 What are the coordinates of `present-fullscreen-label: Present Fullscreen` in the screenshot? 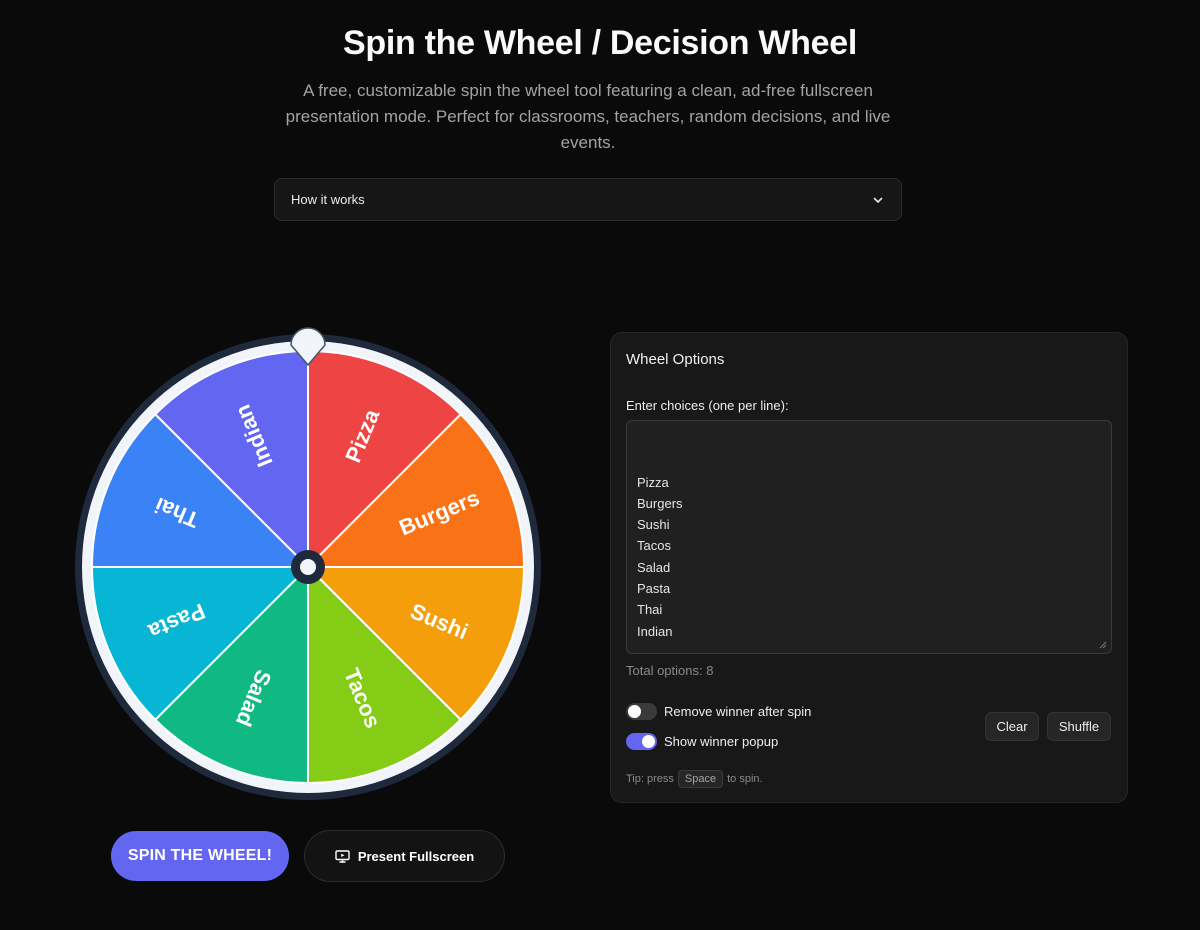 It's located at (416, 856).